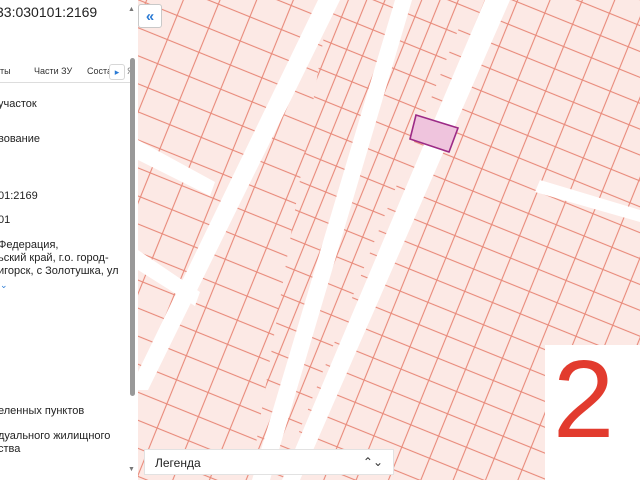  What do you see at coordinates (19, 196) in the screenshot?
I see `detail-cadastral-number: 01:2169` at bounding box center [19, 196].